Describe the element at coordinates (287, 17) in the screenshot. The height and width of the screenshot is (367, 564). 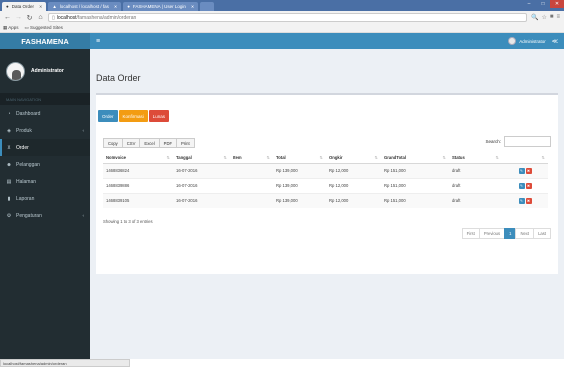
I see `address-bar: ▯ localhost/famashena/admin/orderan` at that location.